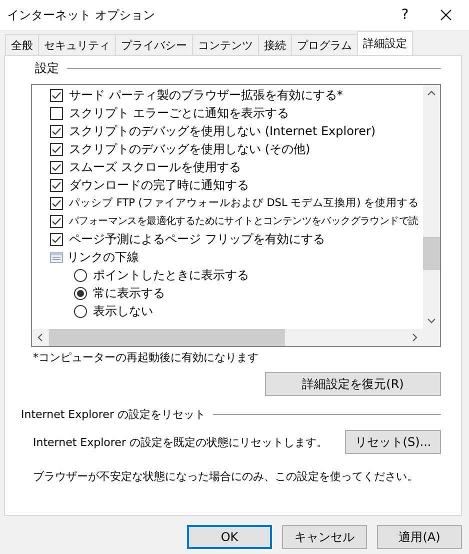  Describe the element at coordinates (22, 44) in the screenshot. I see `tab: 全般` at that location.